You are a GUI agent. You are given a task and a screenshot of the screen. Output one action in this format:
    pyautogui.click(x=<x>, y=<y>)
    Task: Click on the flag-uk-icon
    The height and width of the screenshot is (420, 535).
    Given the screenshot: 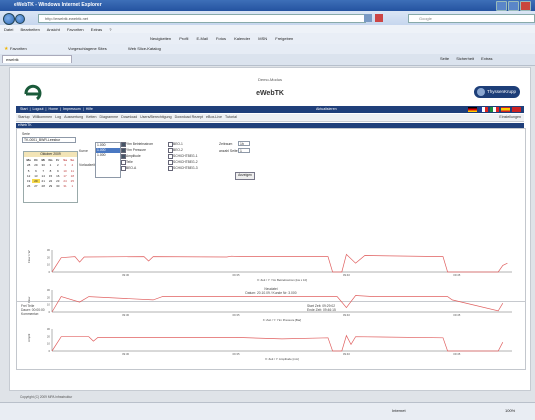 What is the action you would take?
    pyautogui.click(x=516, y=109)
    